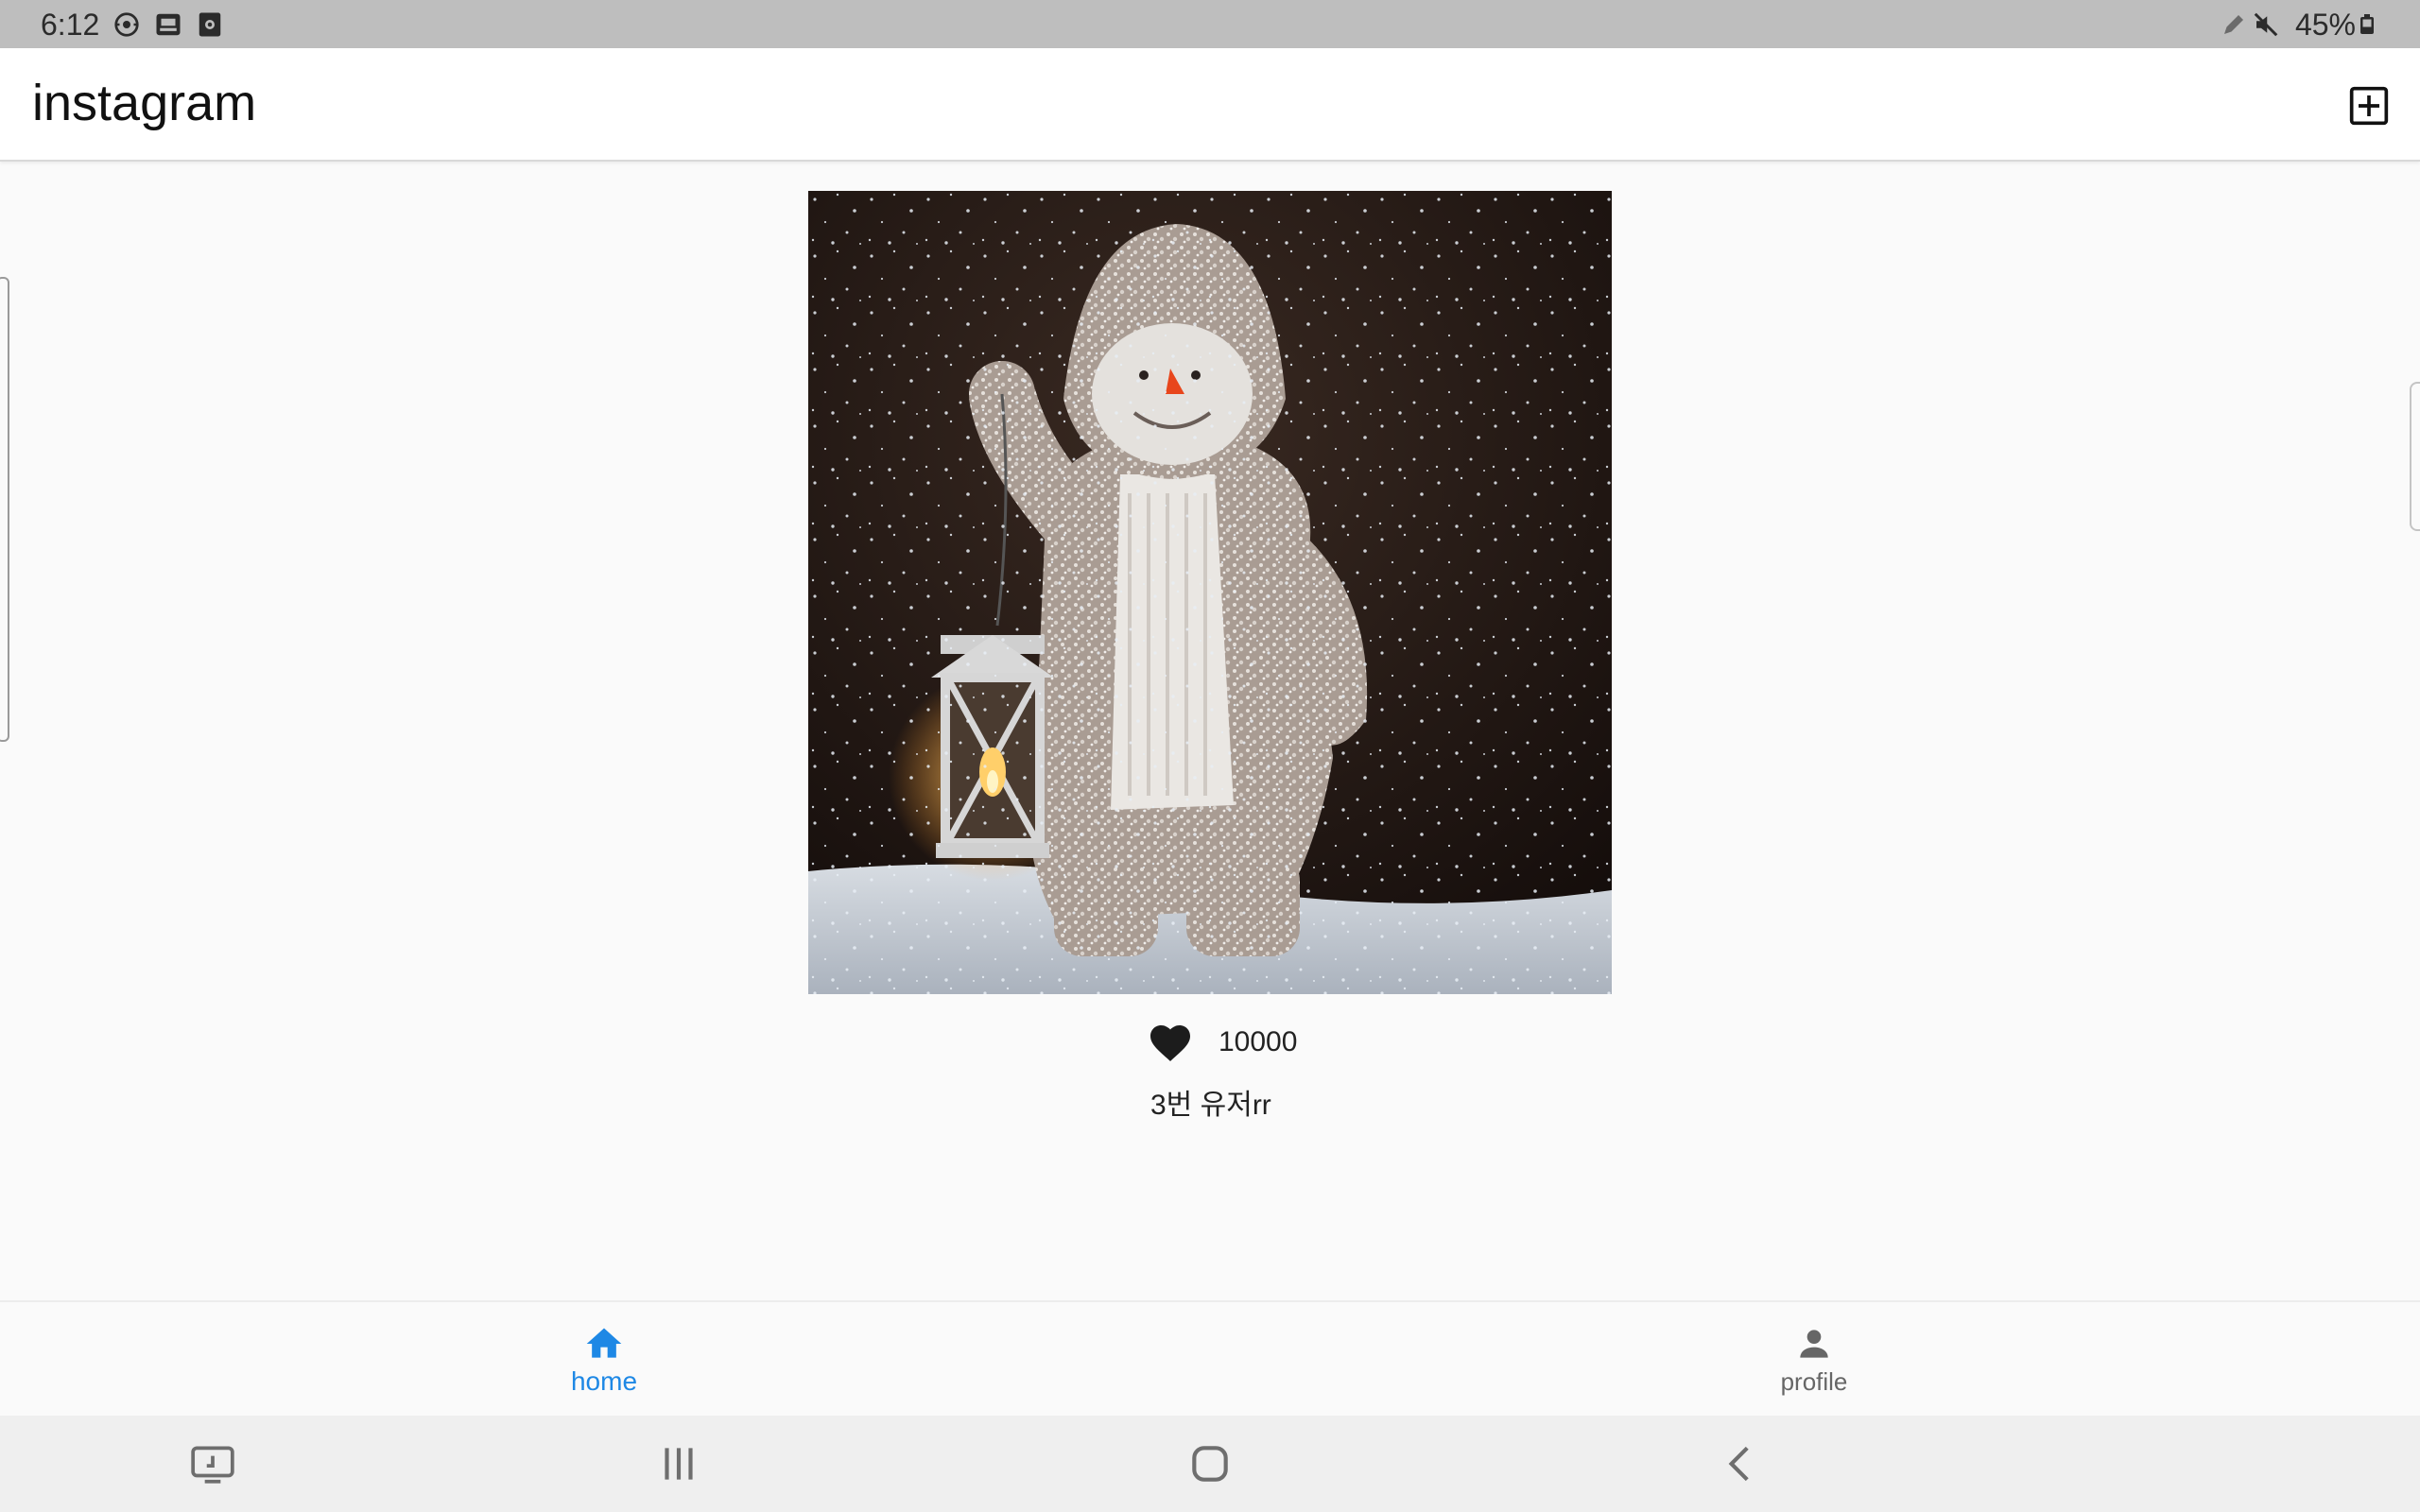  What do you see at coordinates (2233, 24) in the screenshot?
I see `pen-icon` at bounding box center [2233, 24].